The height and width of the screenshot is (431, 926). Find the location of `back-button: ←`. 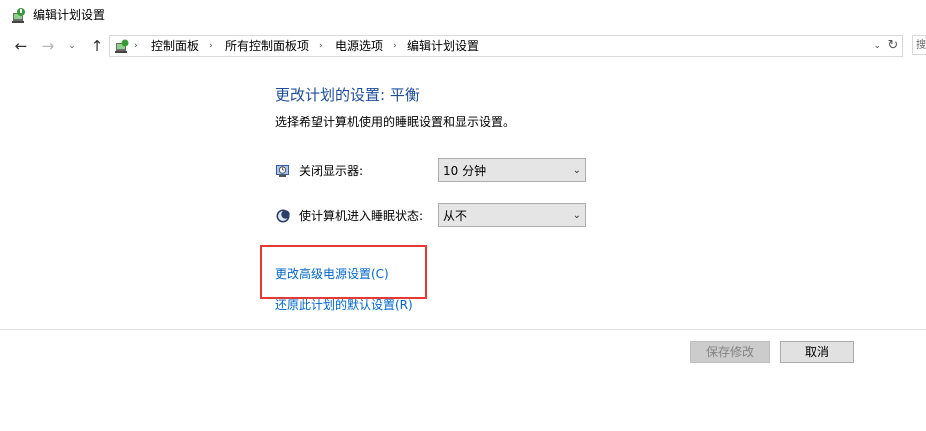

back-button: ← is located at coordinates (21, 46).